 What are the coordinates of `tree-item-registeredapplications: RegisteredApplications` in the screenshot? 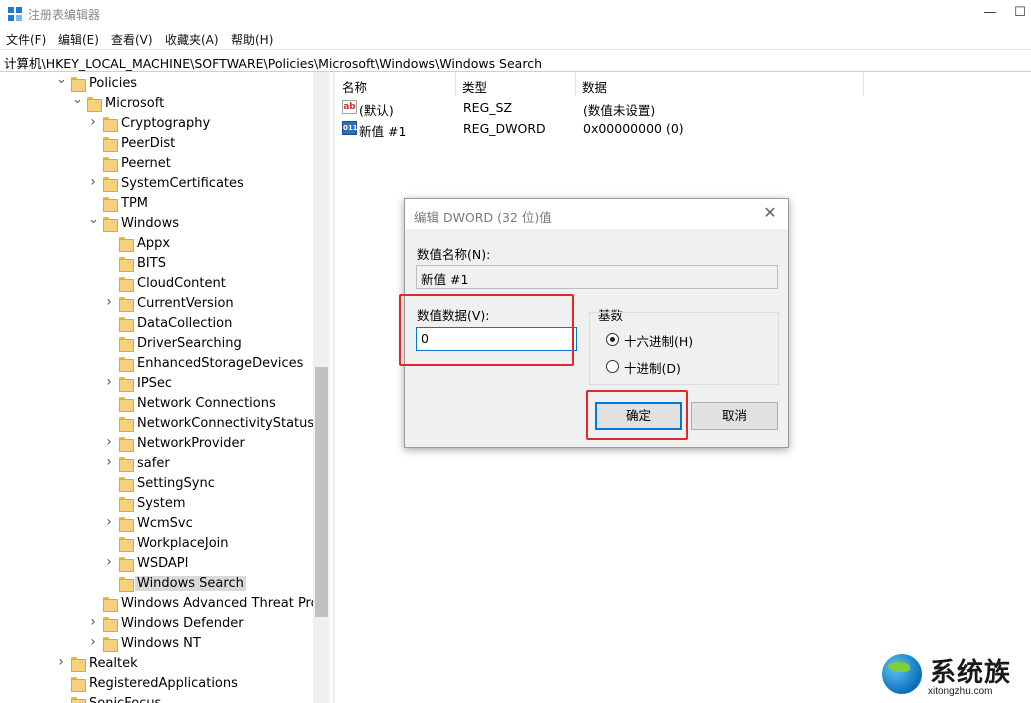 It's located at (165, 684).